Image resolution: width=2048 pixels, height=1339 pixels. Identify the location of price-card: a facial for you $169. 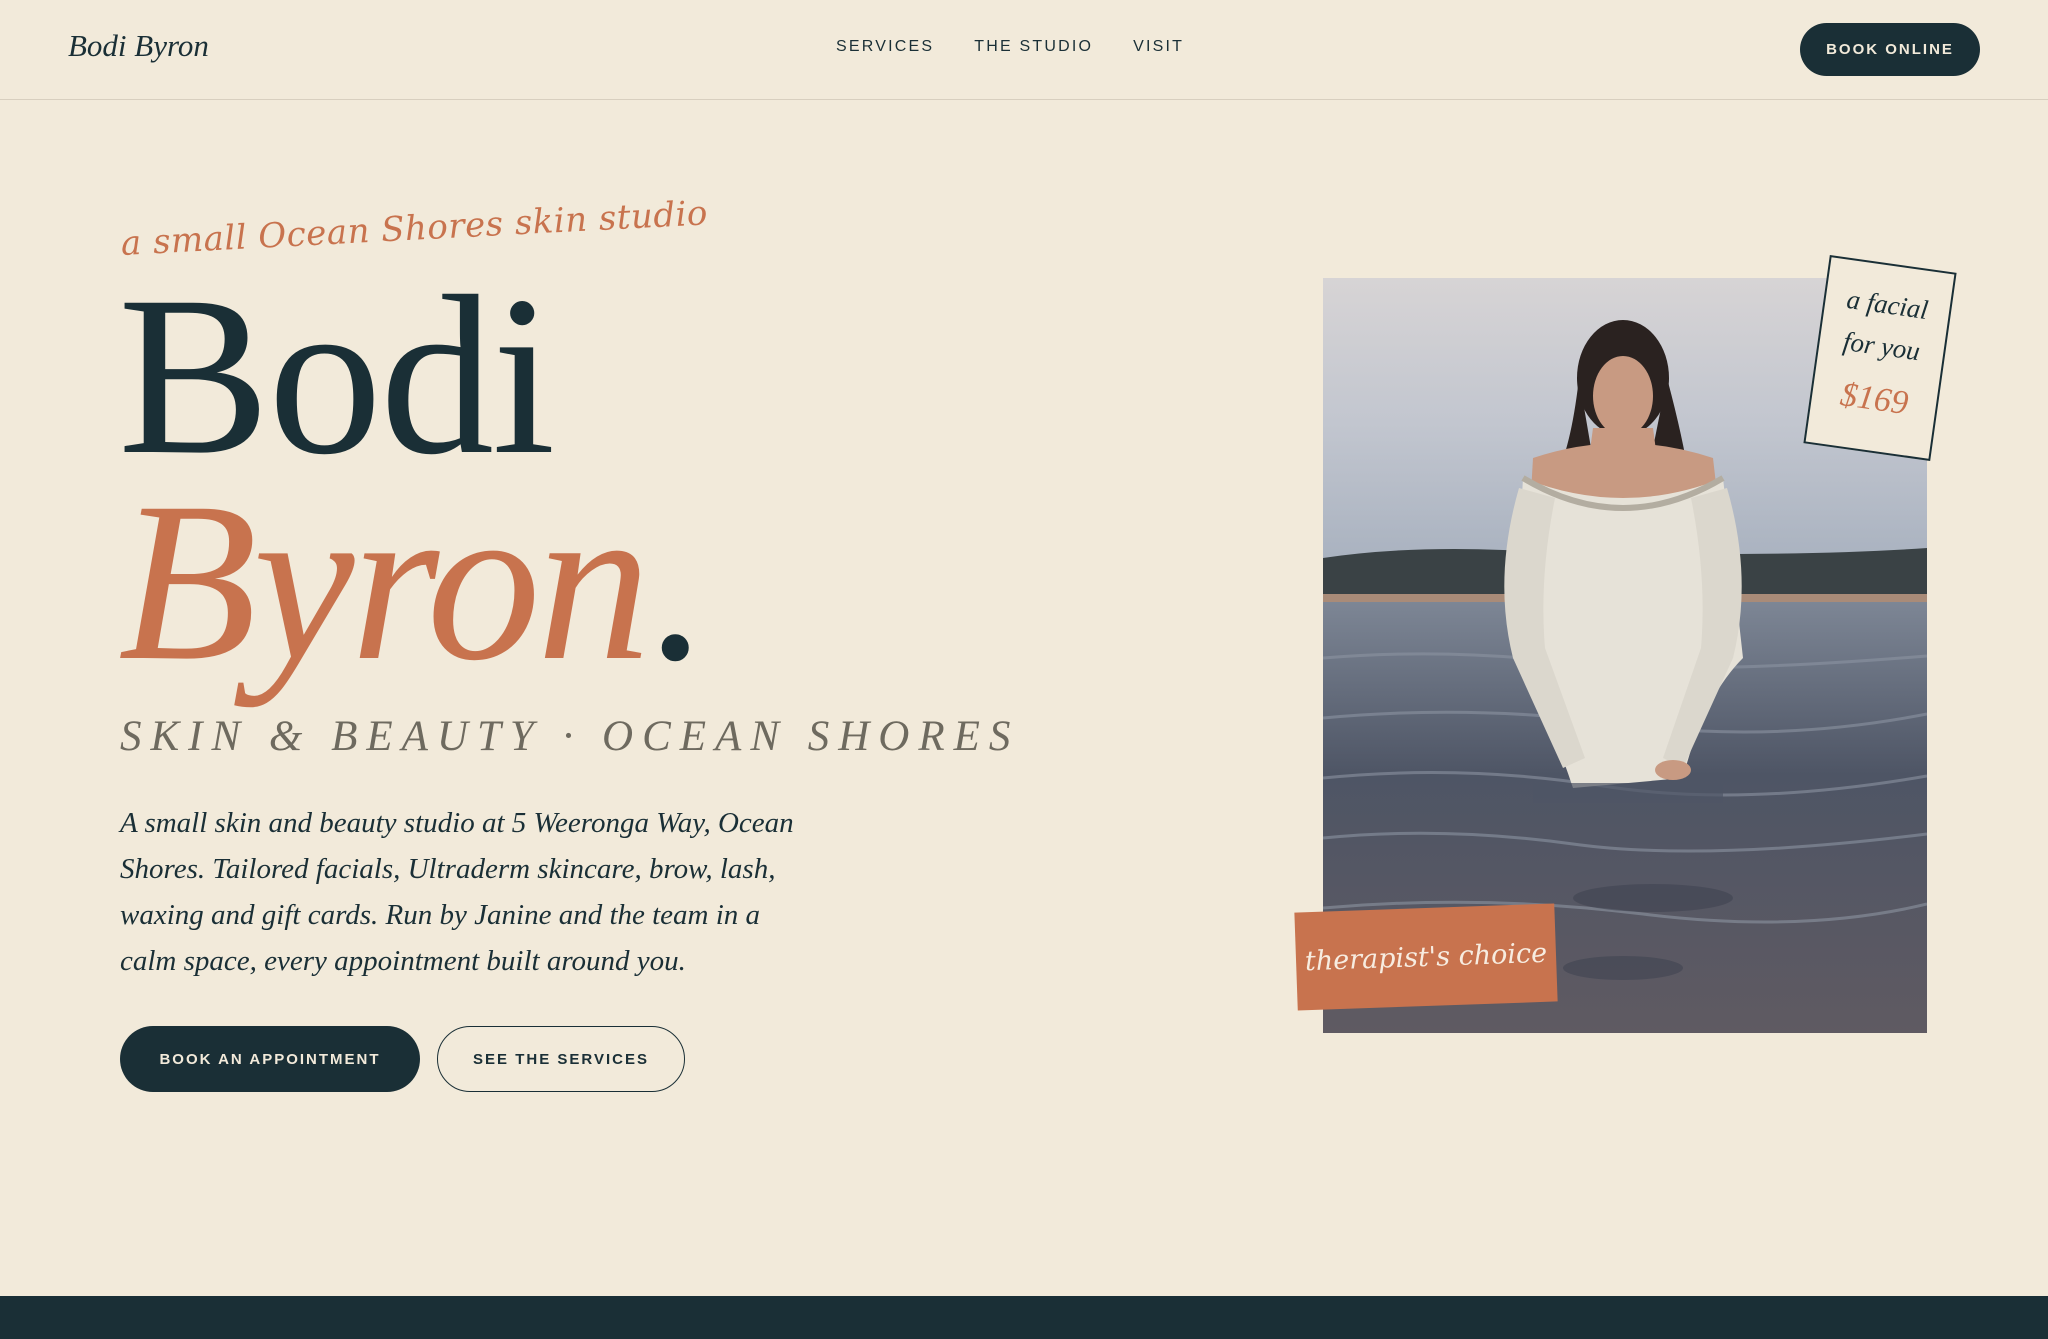
(1880, 358).